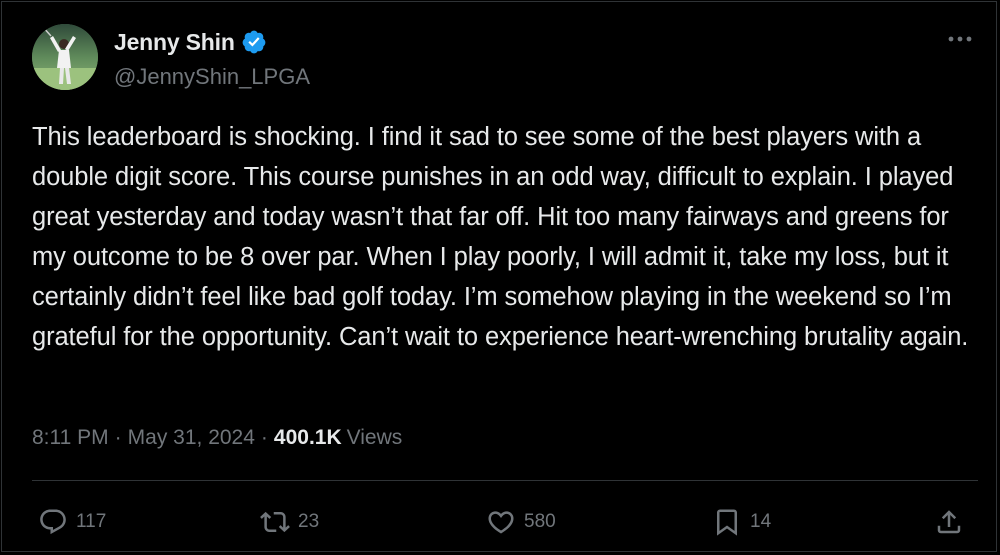  I want to click on like-count: 580, so click(540, 521).